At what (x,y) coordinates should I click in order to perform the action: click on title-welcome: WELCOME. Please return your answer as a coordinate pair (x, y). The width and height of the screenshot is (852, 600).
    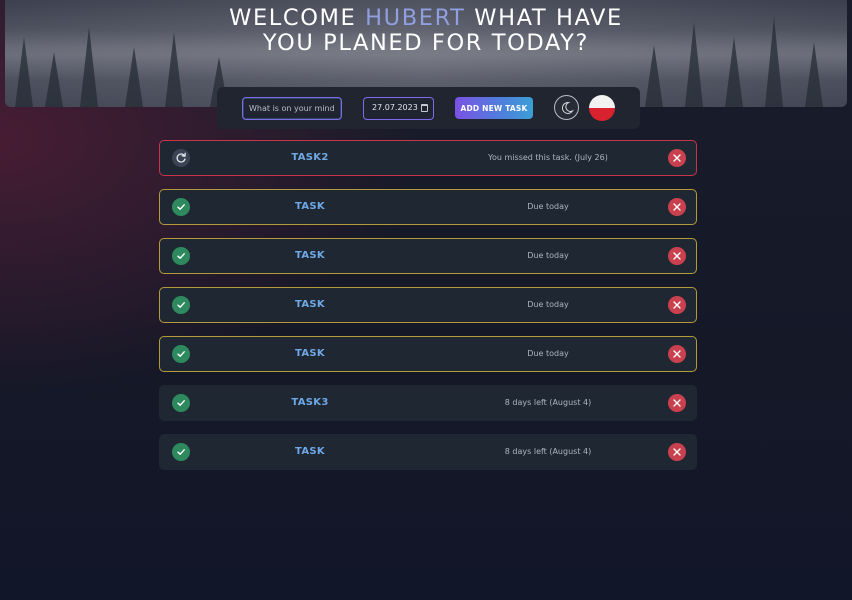
    Looking at the image, I should click on (293, 18).